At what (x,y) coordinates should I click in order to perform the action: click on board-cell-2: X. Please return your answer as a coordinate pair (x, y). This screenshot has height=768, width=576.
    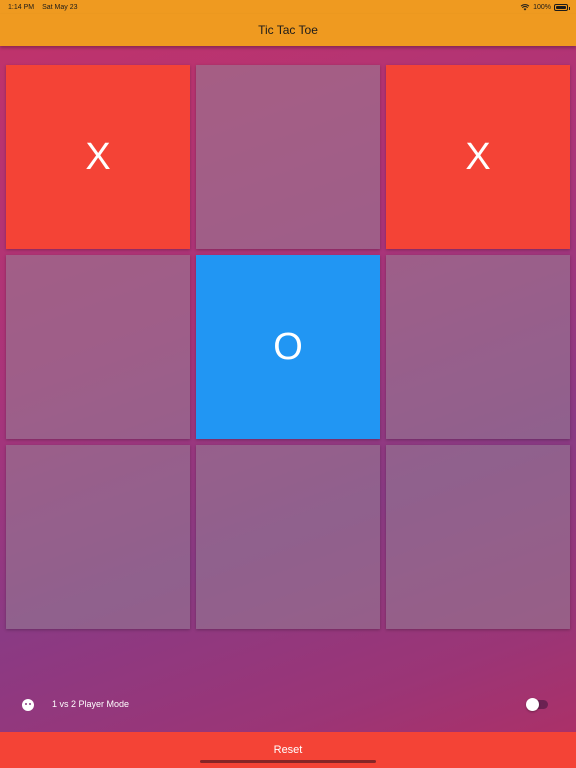
    Looking at the image, I should click on (478, 157).